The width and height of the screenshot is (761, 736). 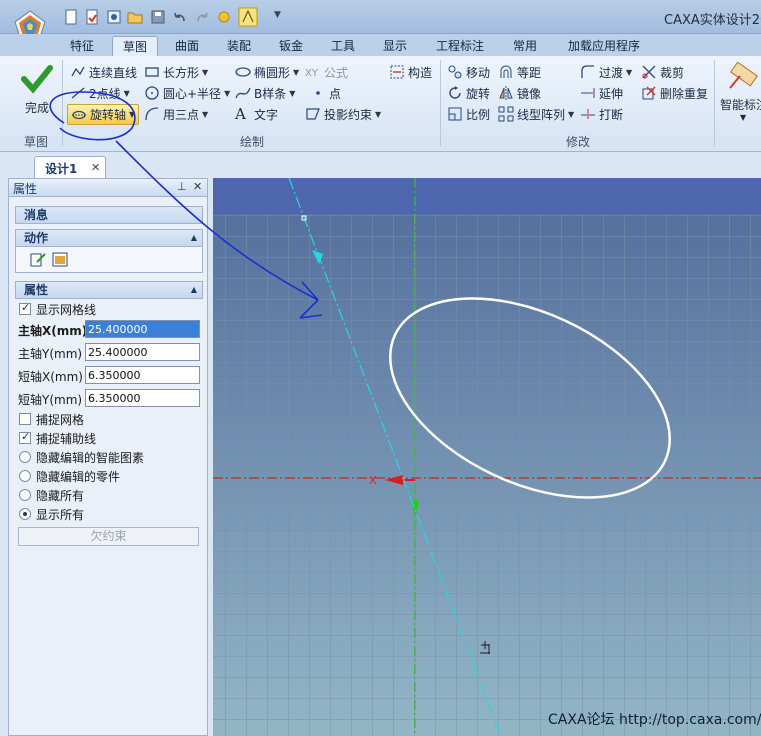 What do you see at coordinates (267, 72) in the screenshot?
I see `ellipse-button: 椭圆形 ▼` at bounding box center [267, 72].